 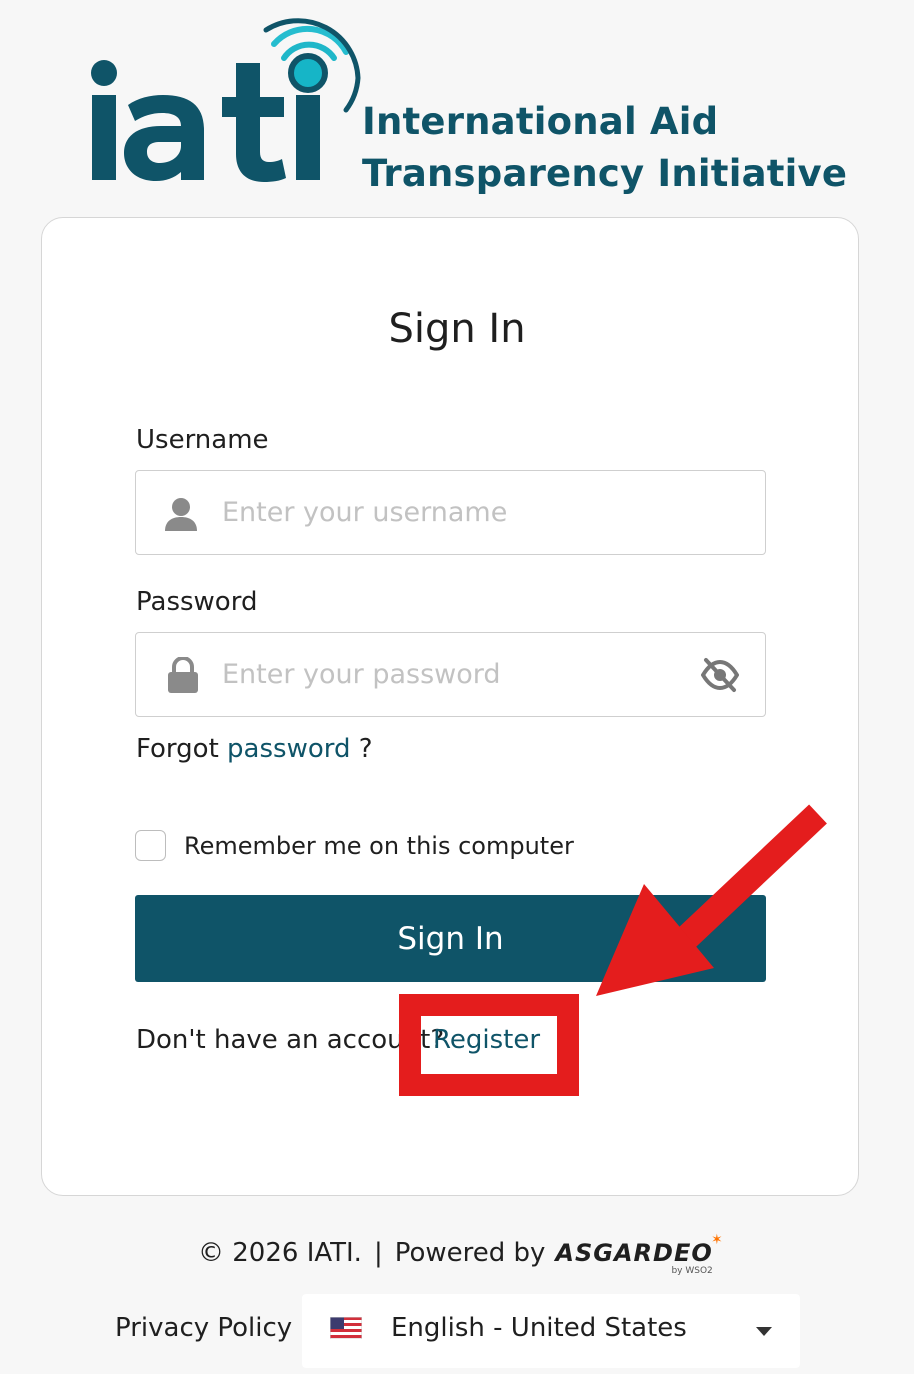 I want to click on copyright-text: © 2026 IATI., so click(x=280, y=1253).